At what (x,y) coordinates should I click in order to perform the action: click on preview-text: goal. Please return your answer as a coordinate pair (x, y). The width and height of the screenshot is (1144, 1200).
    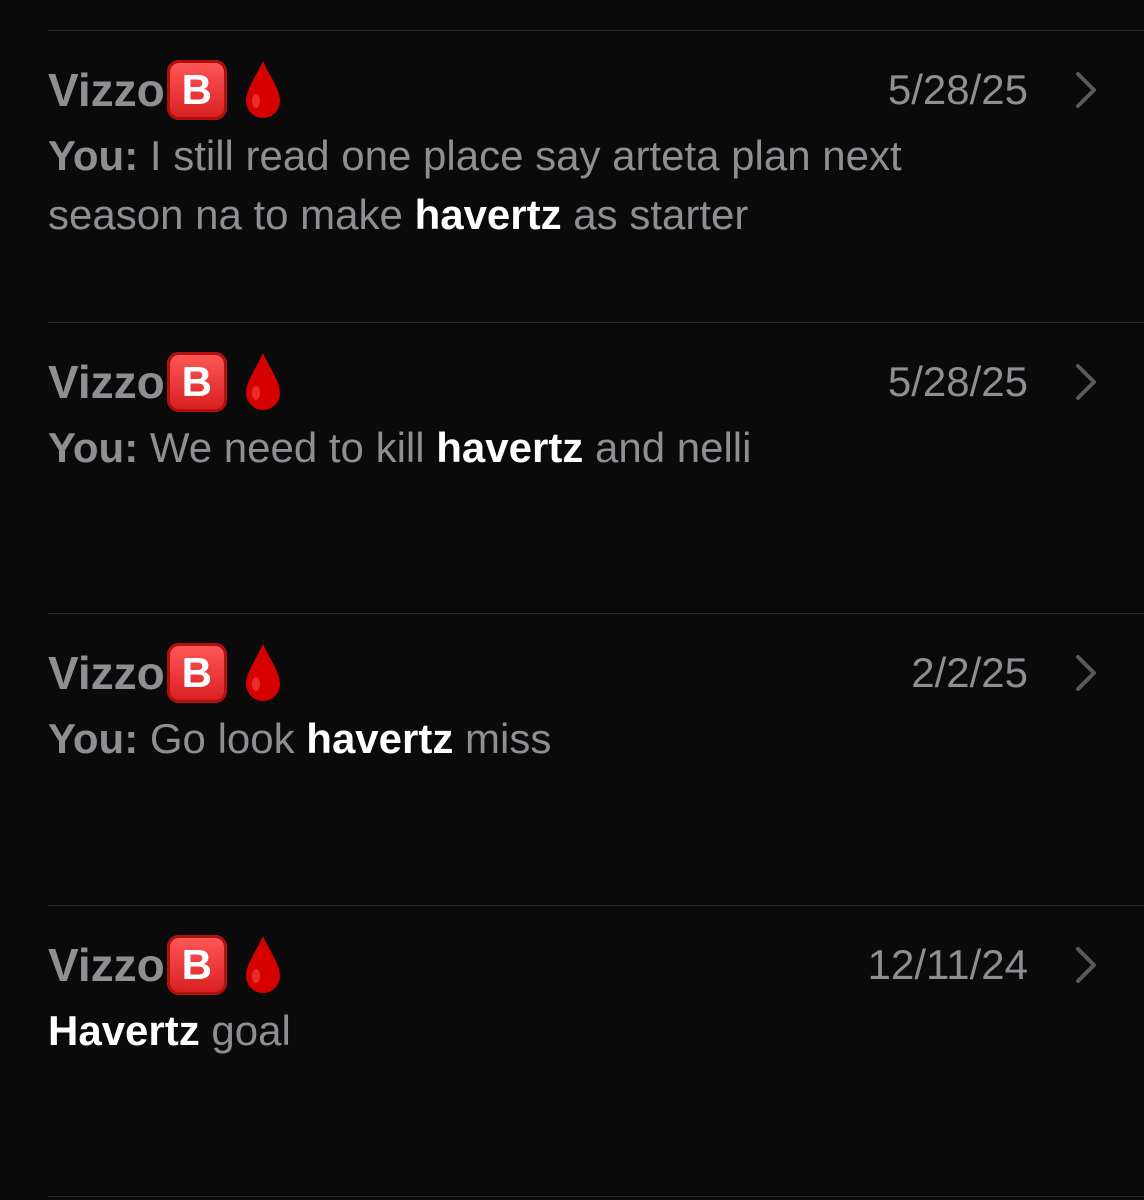
    Looking at the image, I should click on (245, 1030).